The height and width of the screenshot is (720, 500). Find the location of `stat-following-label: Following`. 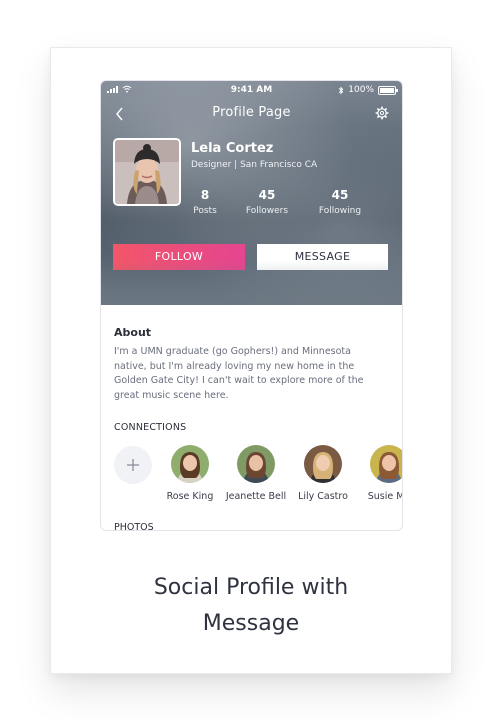

stat-following-label: Following is located at coordinates (340, 211).